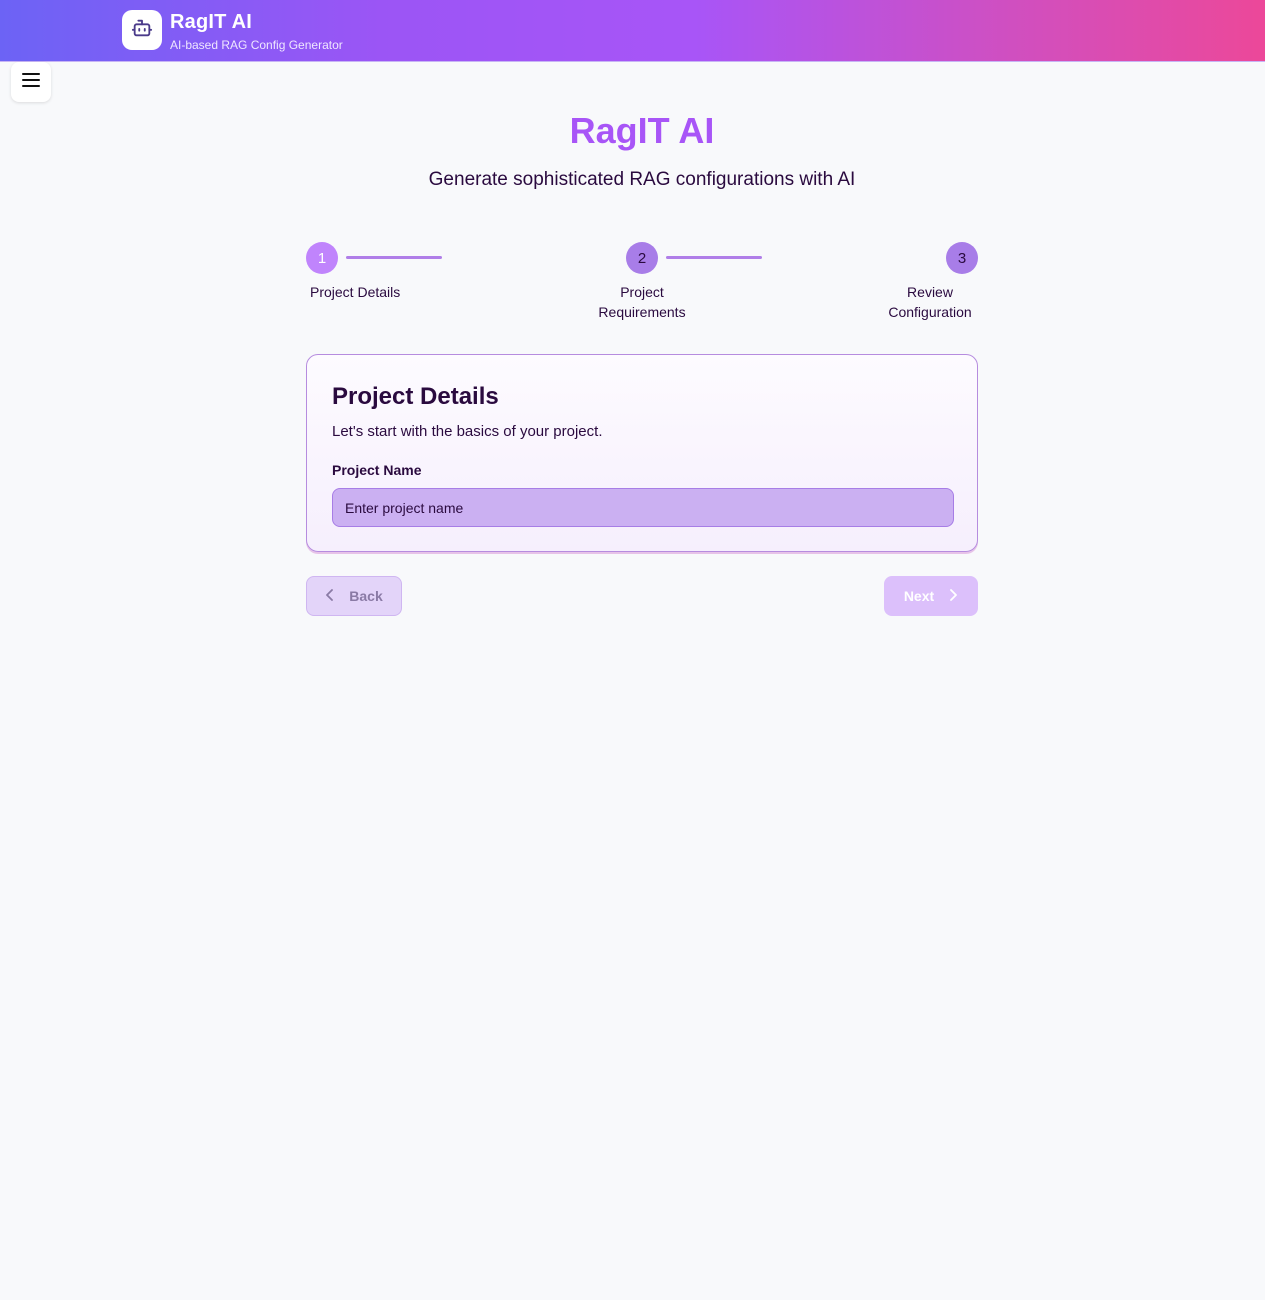  I want to click on next-button: Next, so click(931, 596).